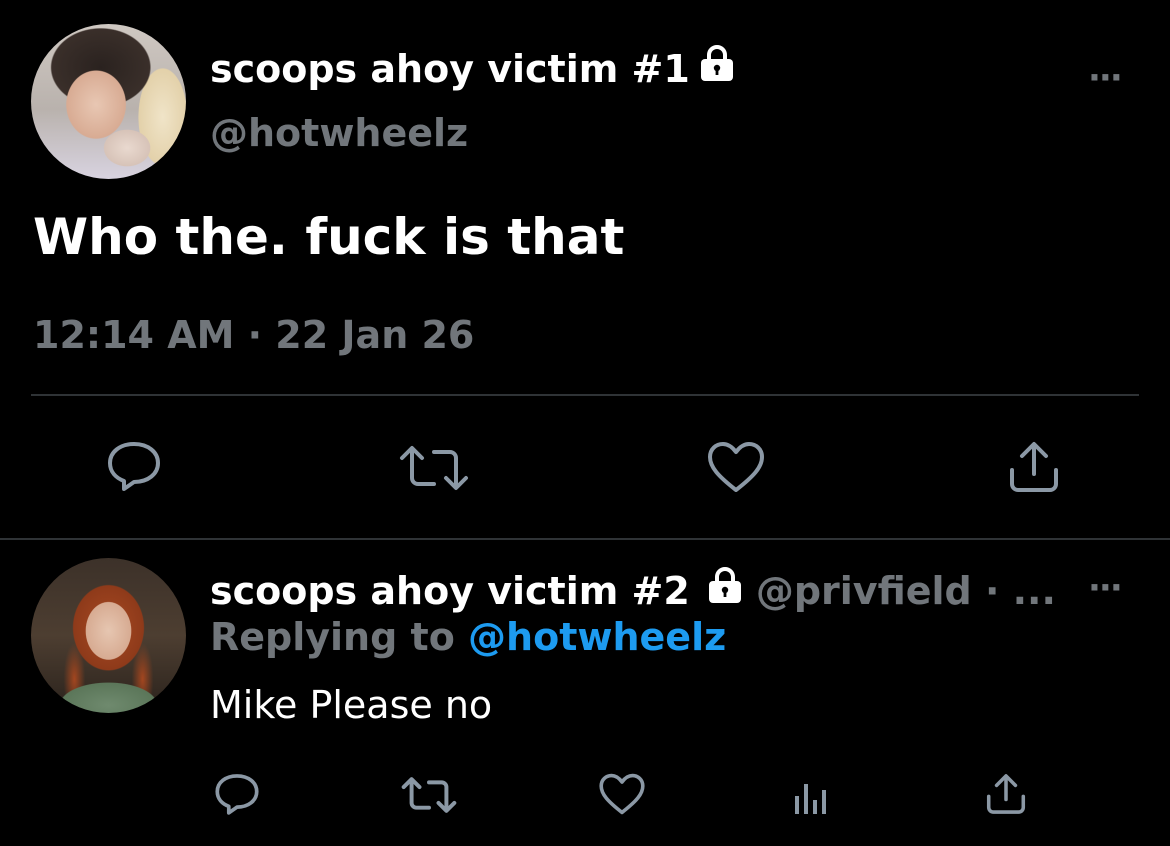 This screenshot has width=1170, height=846. What do you see at coordinates (450, 69) in the screenshot?
I see `author-name-text: scoops ahoy victim #1` at bounding box center [450, 69].